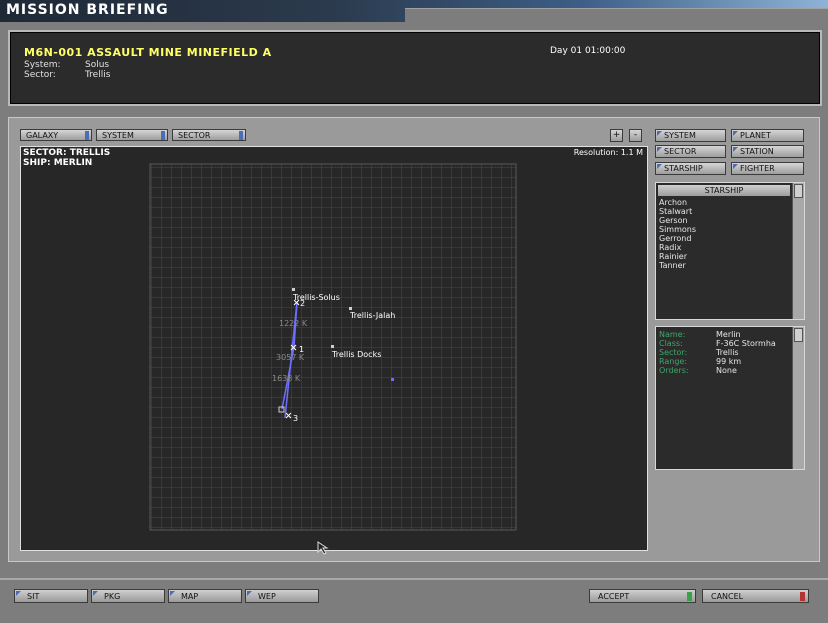  What do you see at coordinates (290, 357) in the screenshot?
I see `distance-label: 3057 K` at bounding box center [290, 357].